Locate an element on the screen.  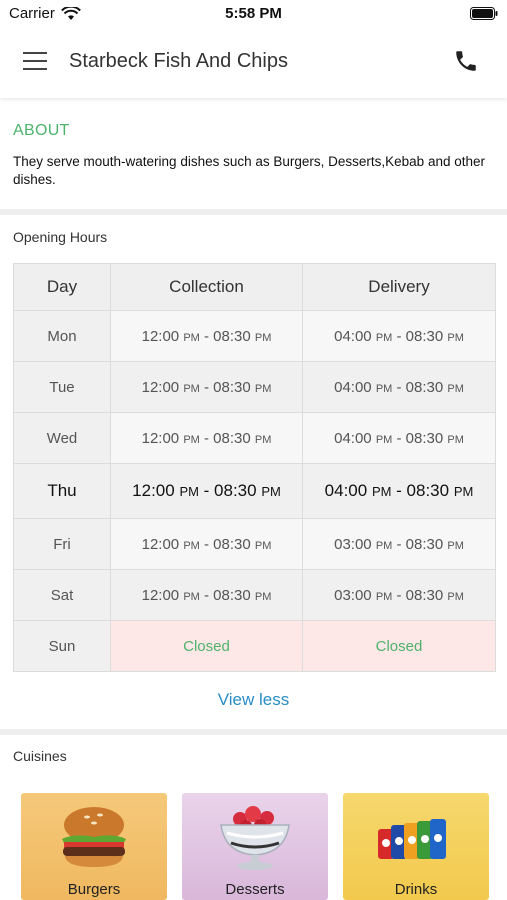
cuisine-card-desserts: Desserts is located at coordinates (255, 846).